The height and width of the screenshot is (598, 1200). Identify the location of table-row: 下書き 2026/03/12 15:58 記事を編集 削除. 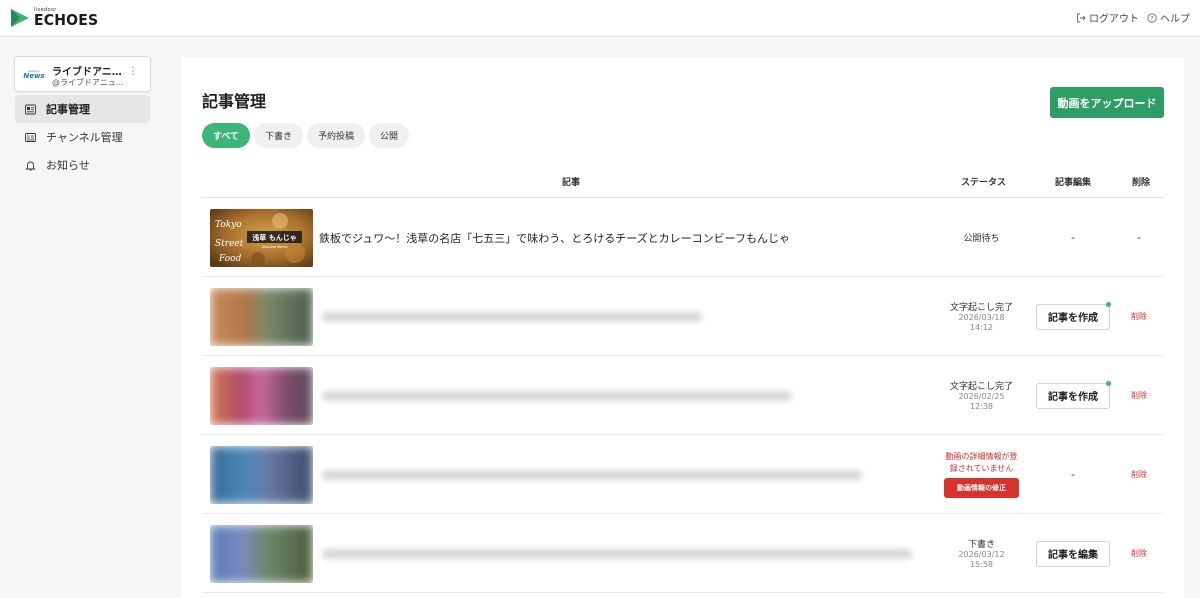
(683, 553).